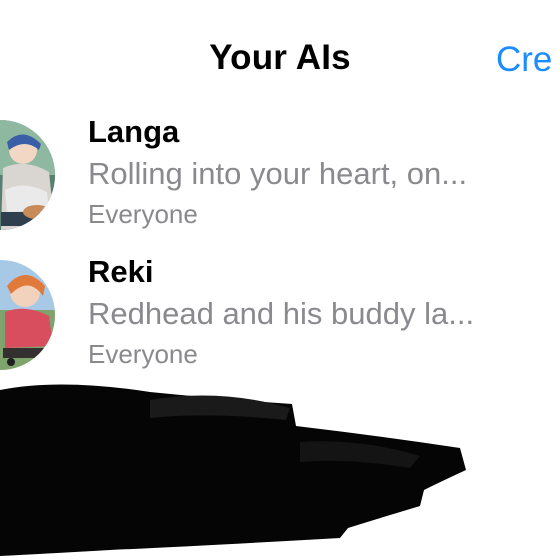 This screenshot has height=560, width=560. Describe the element at coordinates (134, 131) in the screenshot. I see `ai-name: Langa` at that location.